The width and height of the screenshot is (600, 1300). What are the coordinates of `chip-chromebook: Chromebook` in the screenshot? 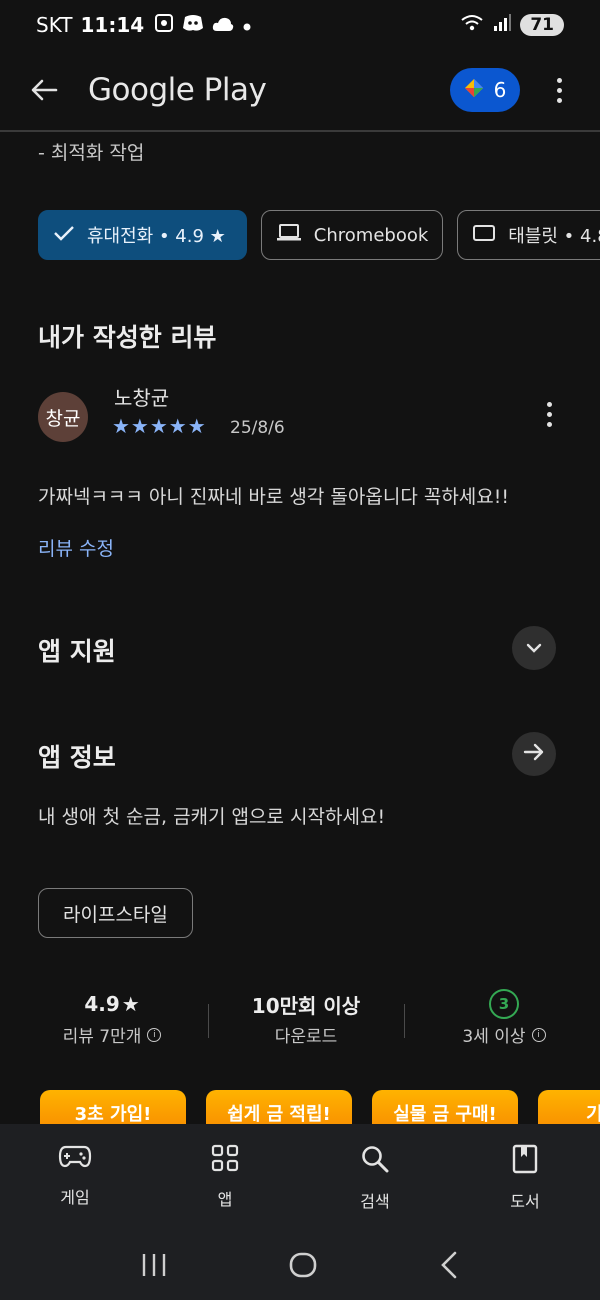 It's located at (352, 235).